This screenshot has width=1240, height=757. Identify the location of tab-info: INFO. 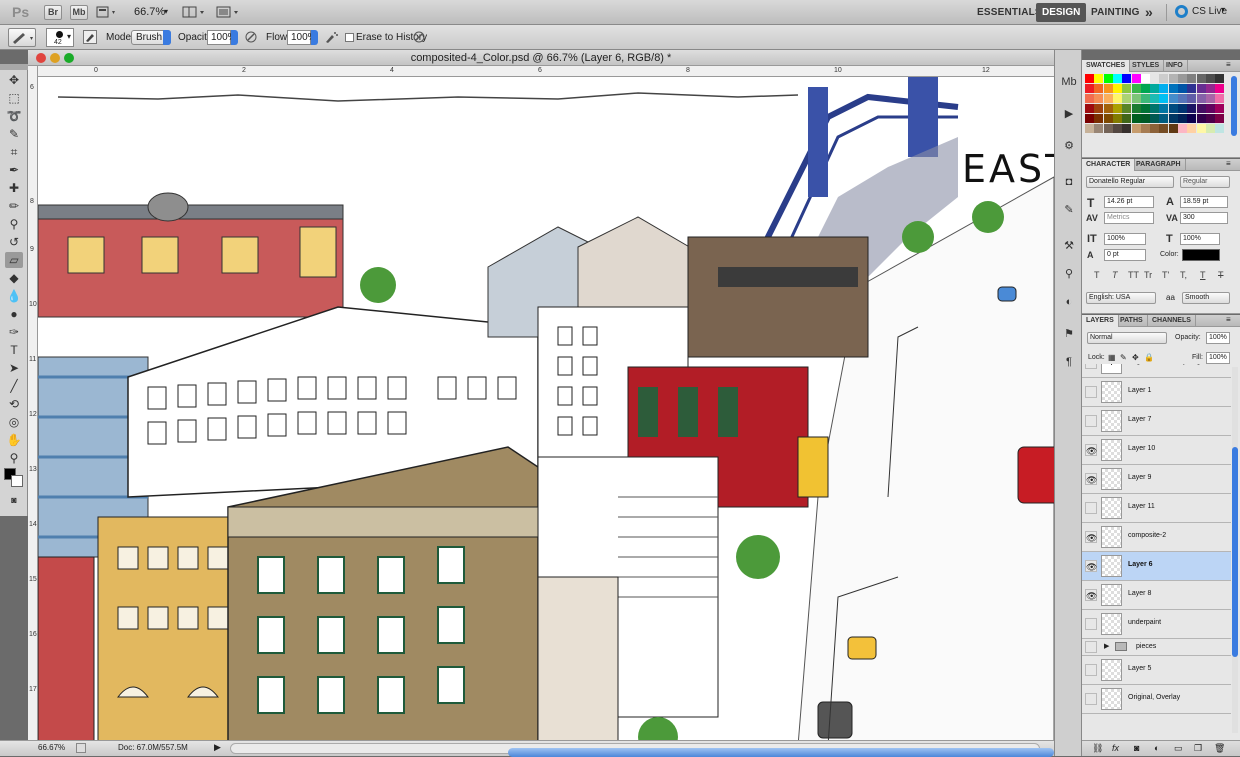
(1175, 66).